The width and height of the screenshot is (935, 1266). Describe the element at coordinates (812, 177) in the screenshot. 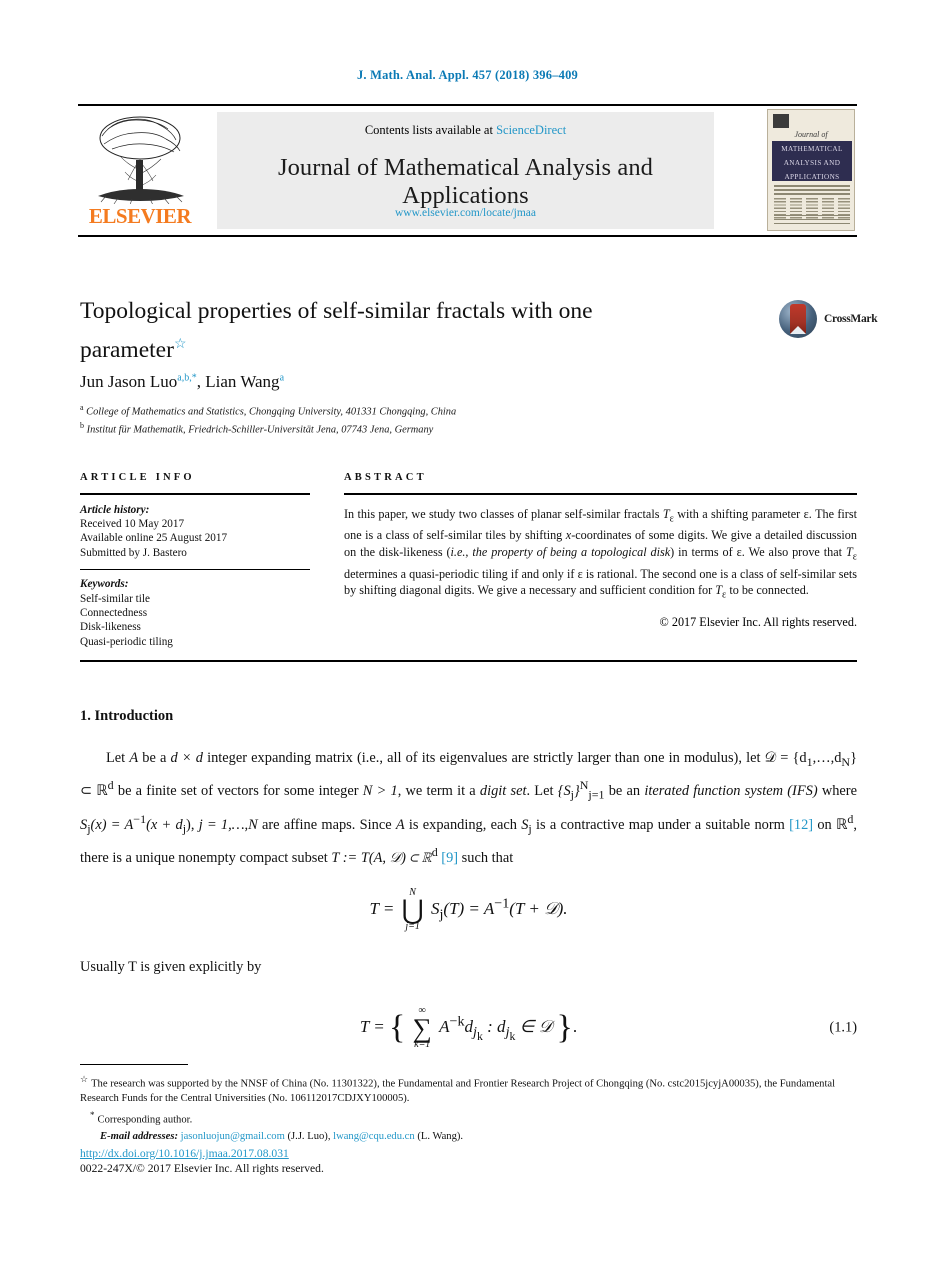

I see `cover-band-line-3: APPLICATIONS` at that location.